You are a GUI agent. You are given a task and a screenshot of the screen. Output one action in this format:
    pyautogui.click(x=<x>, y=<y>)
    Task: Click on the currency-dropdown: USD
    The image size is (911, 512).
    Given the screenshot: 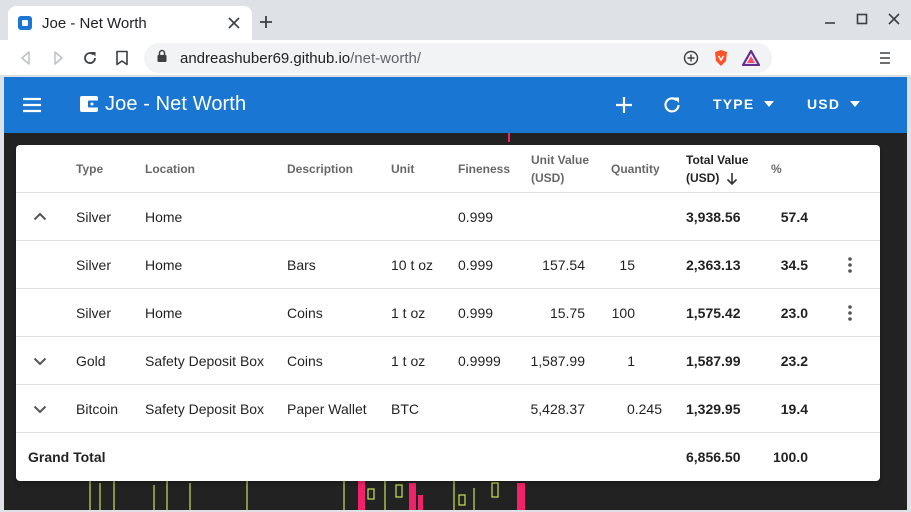 What is the action you would take?
    pyautogui.click(x=834, y=104)
    